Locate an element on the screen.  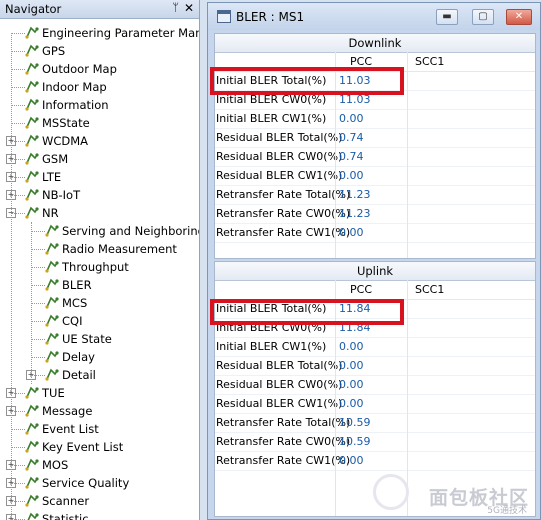
watermark-logo-icon is located at coordinates (391, 492).